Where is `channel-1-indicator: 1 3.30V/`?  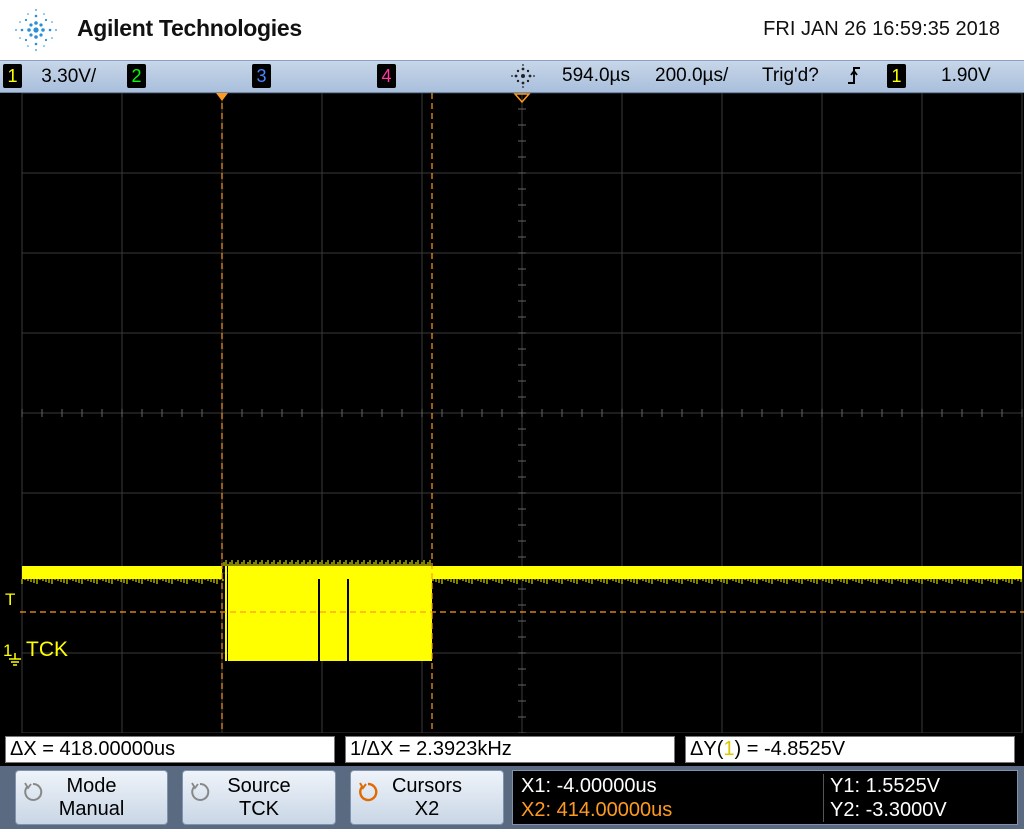
channel-1-indicator: 1 3.30V/ is located at coordinates (49, 76).